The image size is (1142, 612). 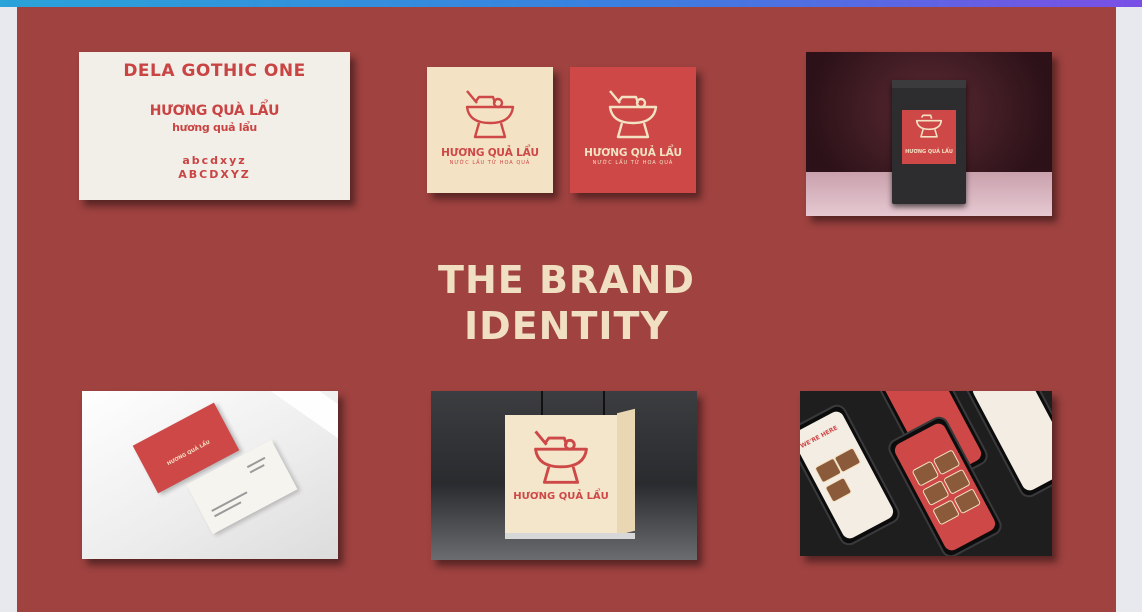 I want to click on phone-right, so click(x=945, y=484).